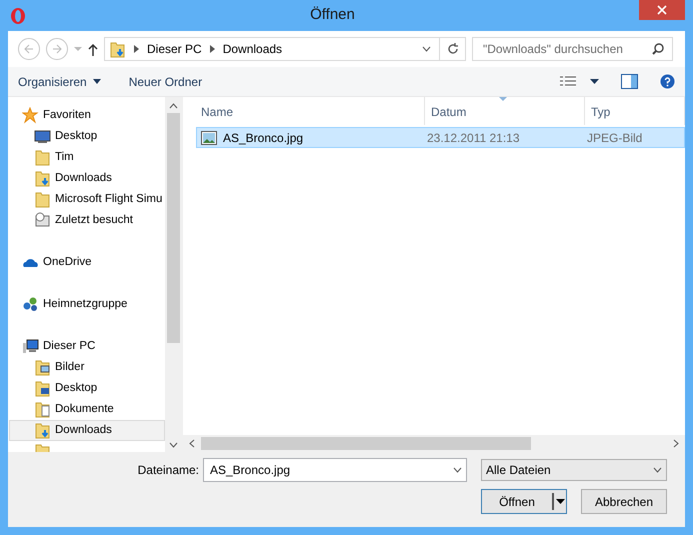 This screenshot has width=693, height=535. I want to click on open-button: Öffnen, so click(524, 501).